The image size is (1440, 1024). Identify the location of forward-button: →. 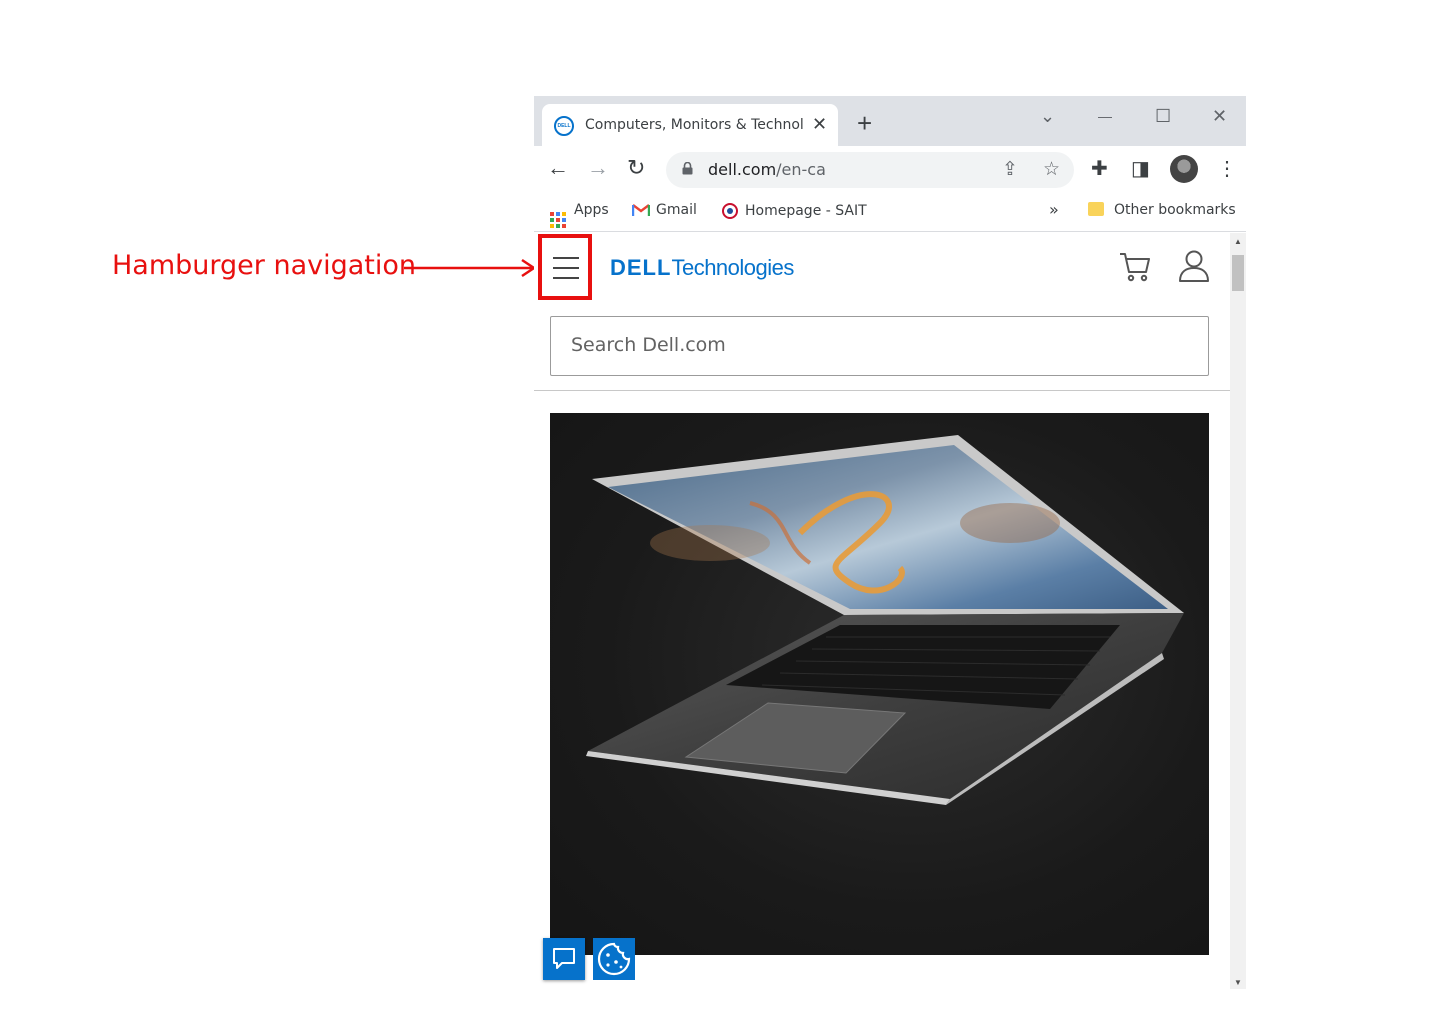
(598, 168).